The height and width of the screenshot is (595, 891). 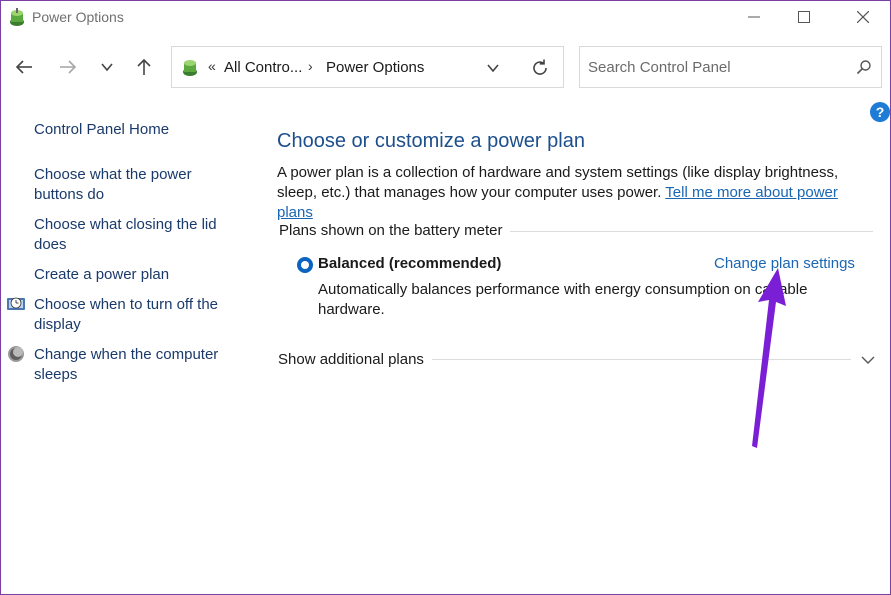 What do you see at coordinates (445, 18) in the screenshot?
I see `title-bar: Power Options` at bounding box center [445, 18].